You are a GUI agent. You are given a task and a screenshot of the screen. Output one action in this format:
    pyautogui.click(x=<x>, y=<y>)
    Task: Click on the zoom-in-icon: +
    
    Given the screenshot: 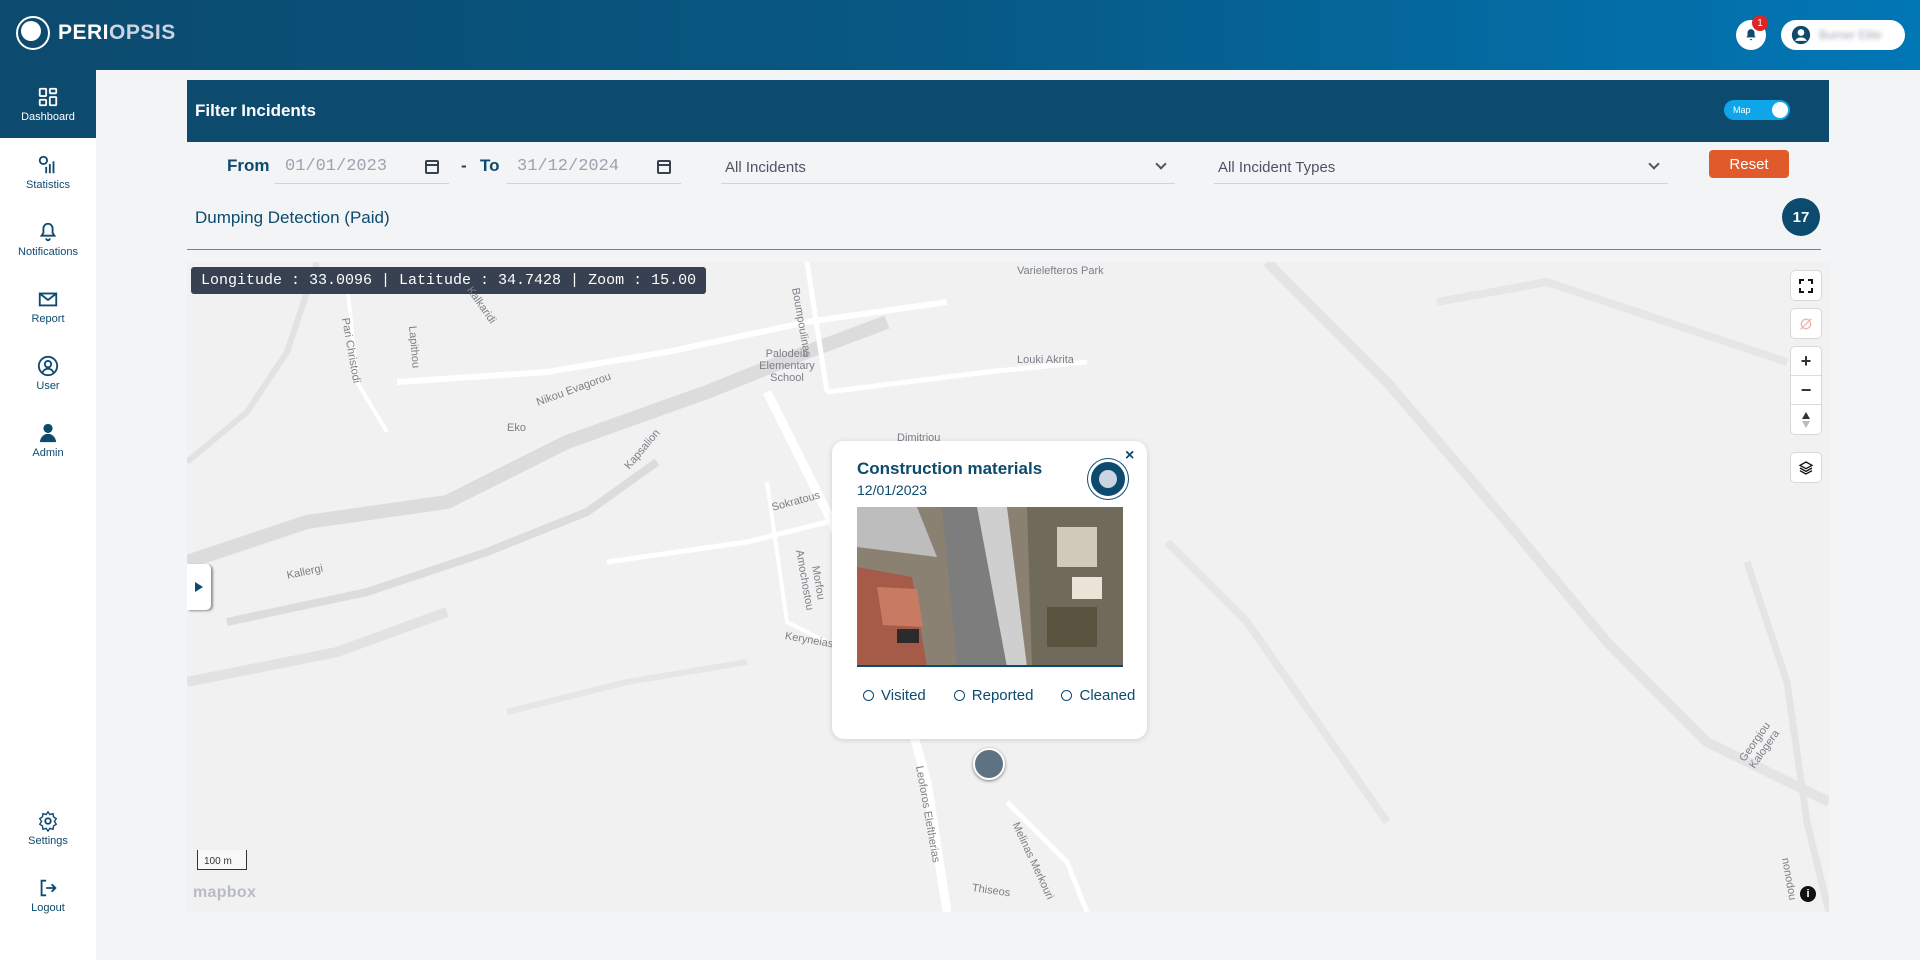 What is the action you would take?
    pyautogui.click(x=1806, y=361)
    